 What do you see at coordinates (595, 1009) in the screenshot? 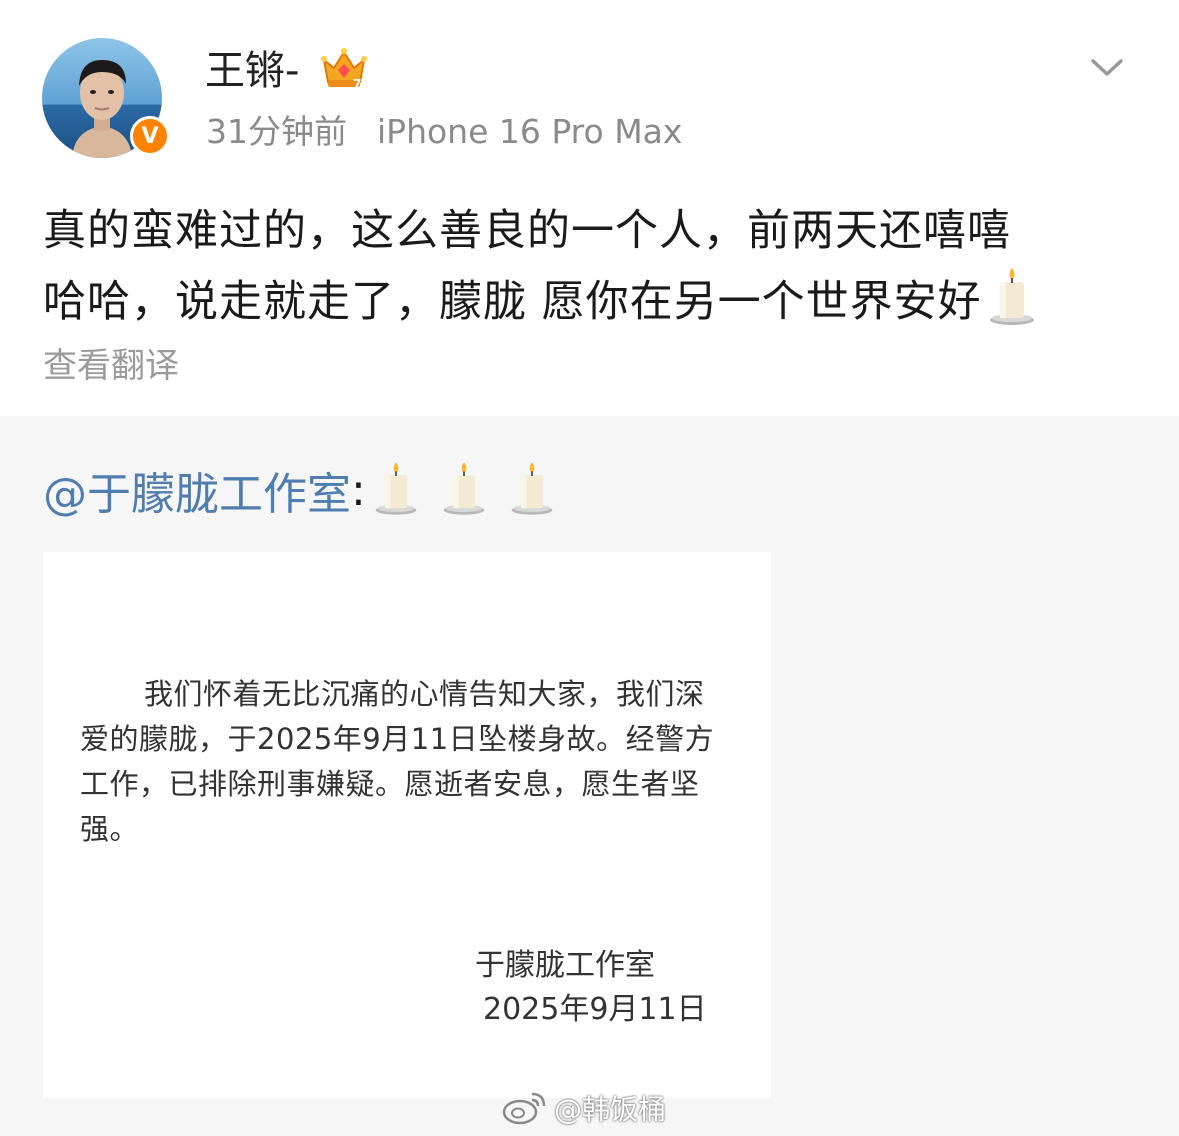
I see `notice-date: 2025年9月11日` at bounding box center [595, 1009].